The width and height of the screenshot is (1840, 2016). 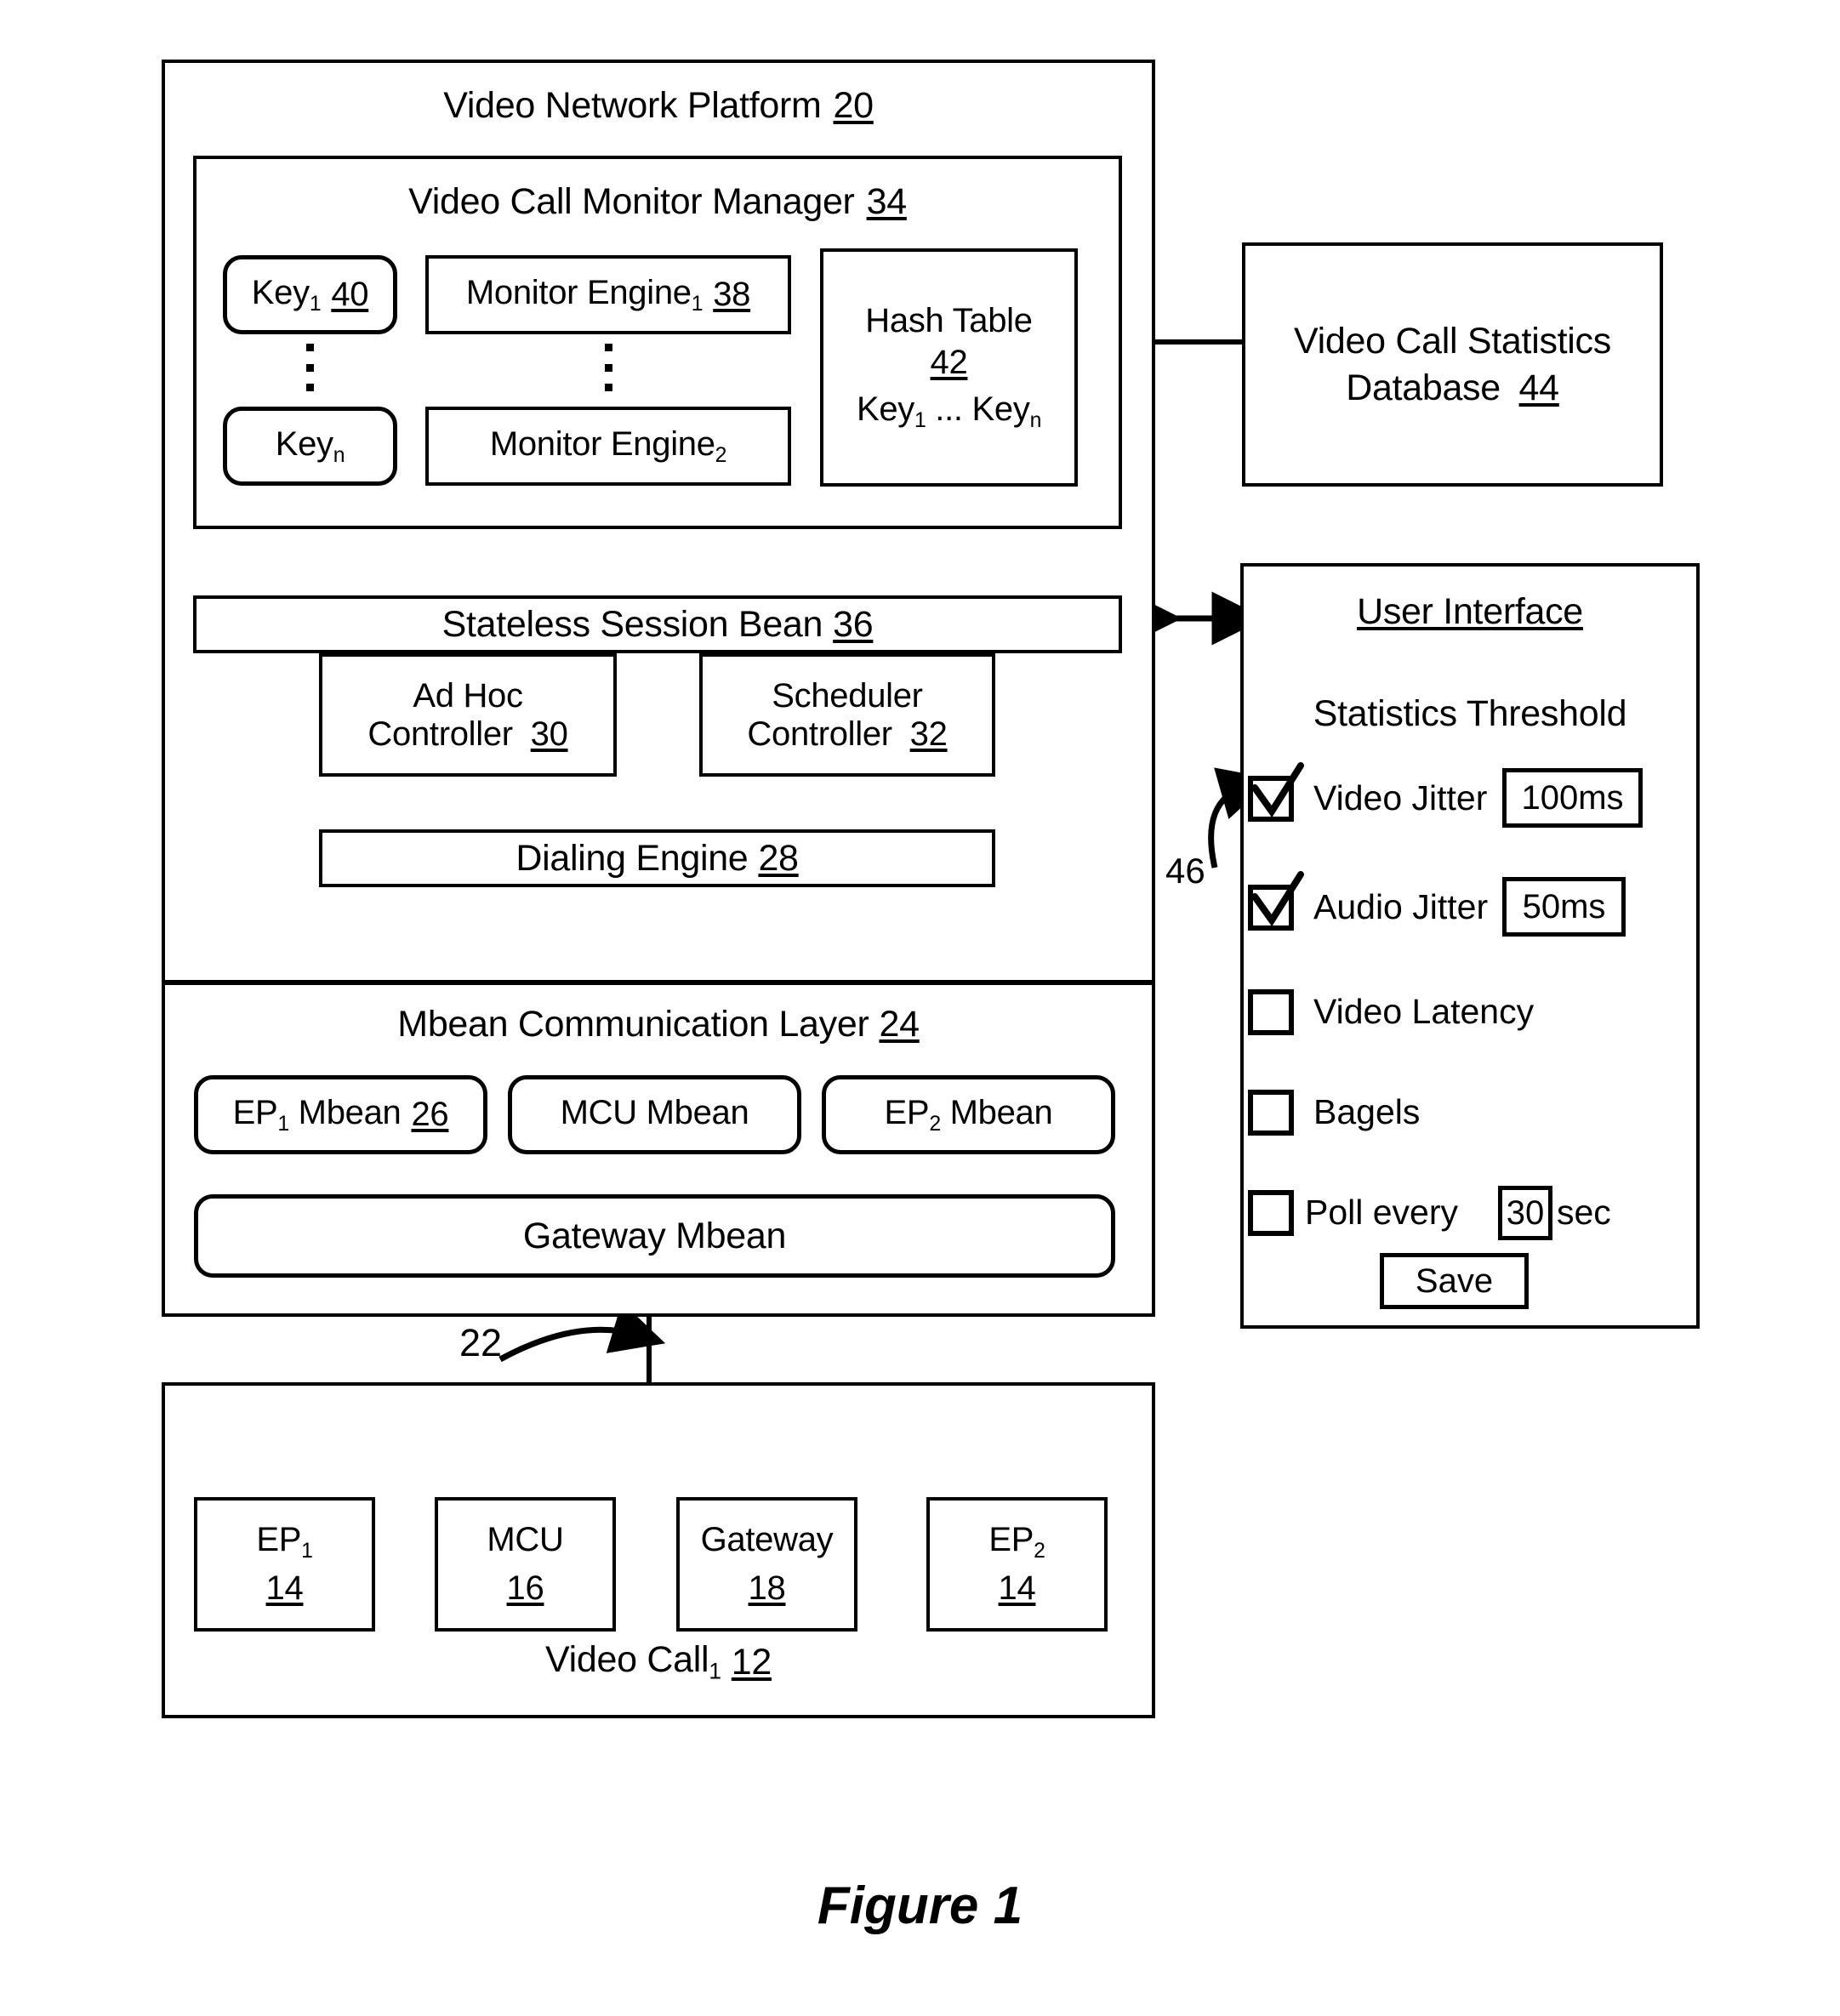 What do you see at coordinates (283, 1124) in the screenshot?
I see `ep1-mbean-sub: 1` at bounding box center [283, 1124].